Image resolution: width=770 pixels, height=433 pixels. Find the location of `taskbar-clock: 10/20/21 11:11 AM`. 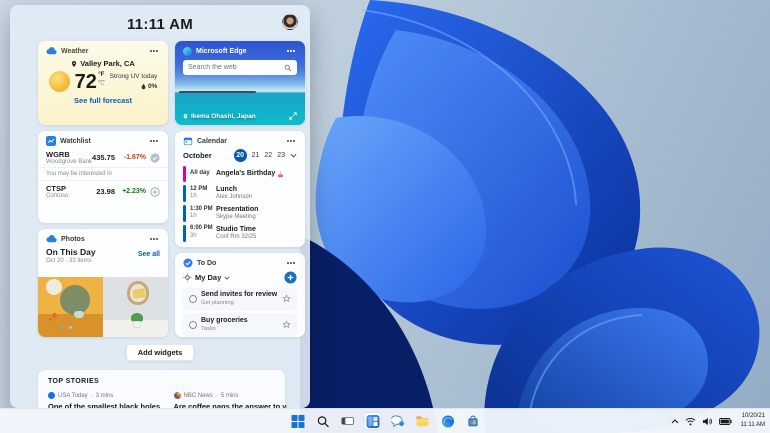

taskbar-clock: 10/20/21 11:11 AM is located at coordinates (751, 420).